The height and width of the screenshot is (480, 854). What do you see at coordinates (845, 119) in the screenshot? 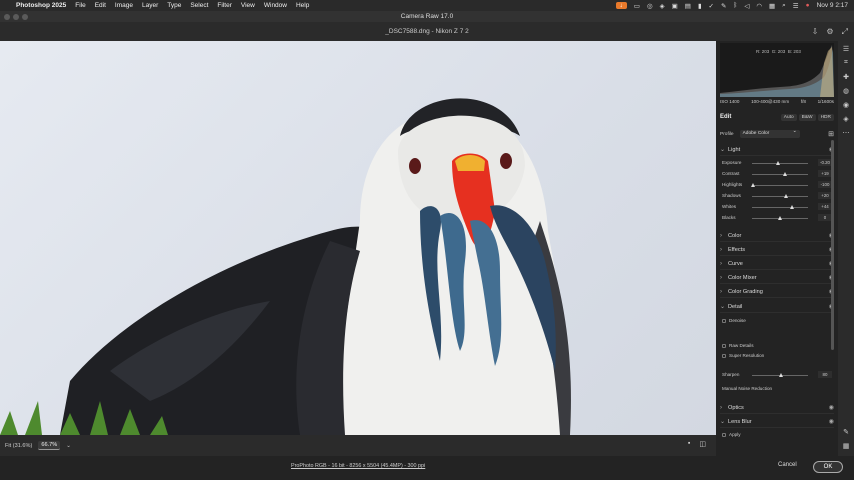
I see `presets-icon: ◈` at bounding box center [845, 119].